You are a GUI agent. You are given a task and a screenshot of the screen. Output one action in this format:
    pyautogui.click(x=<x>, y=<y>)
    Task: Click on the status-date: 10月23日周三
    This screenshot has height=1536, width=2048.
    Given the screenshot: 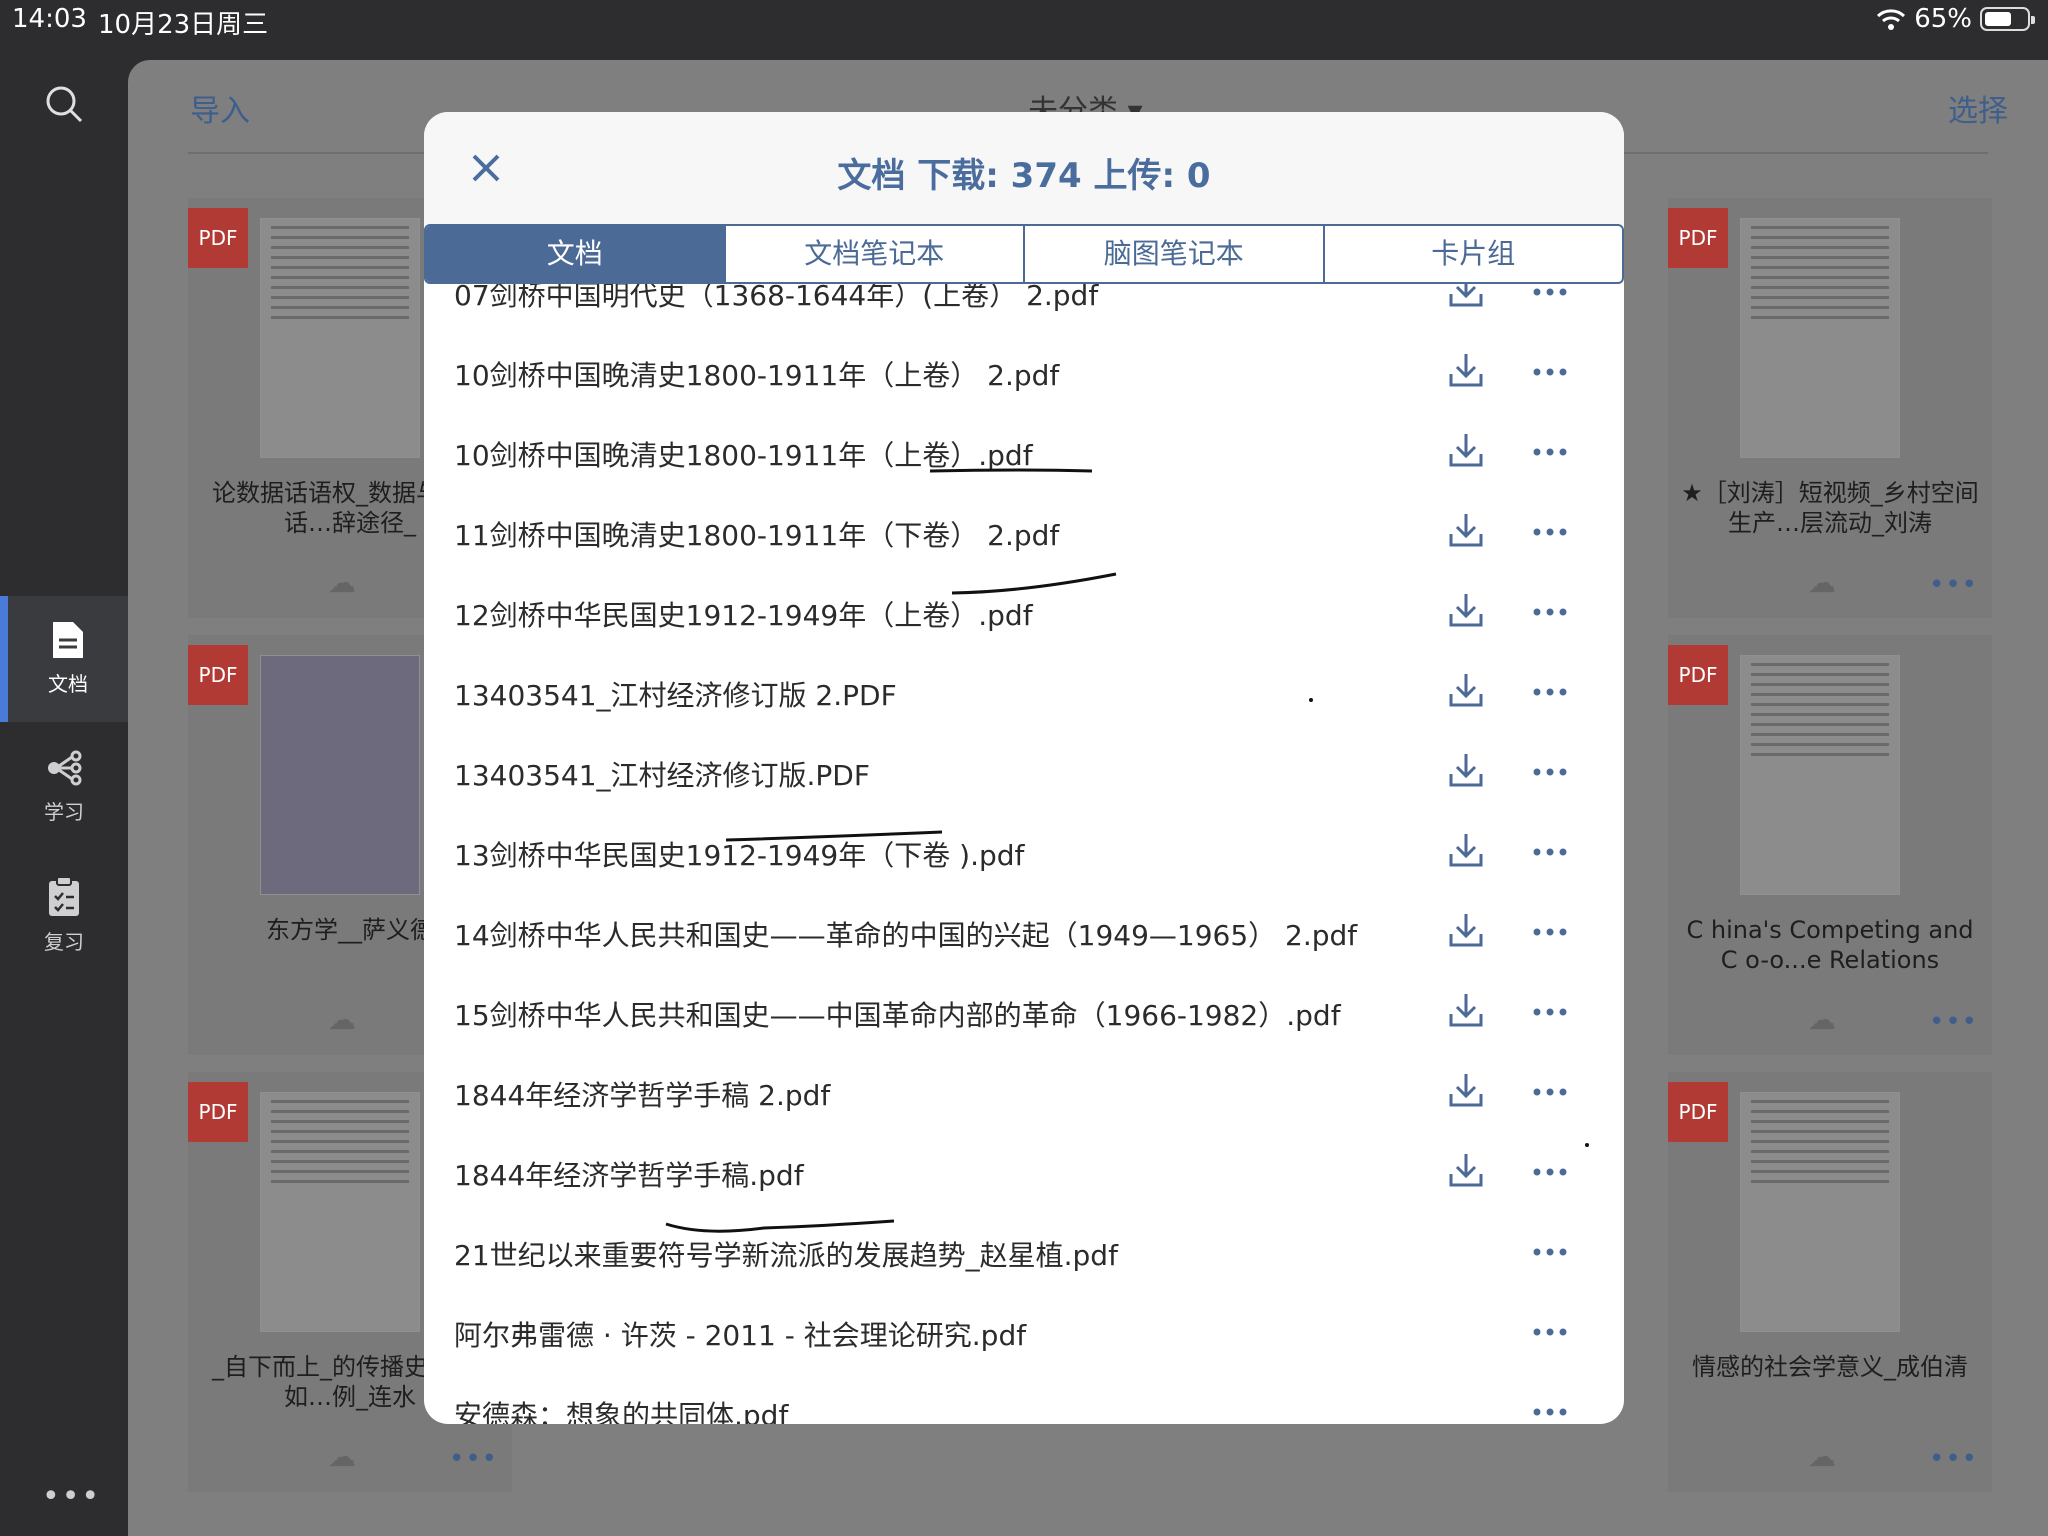 What is the action you would take?
    pyautogui.click(x=183, y=25)
    